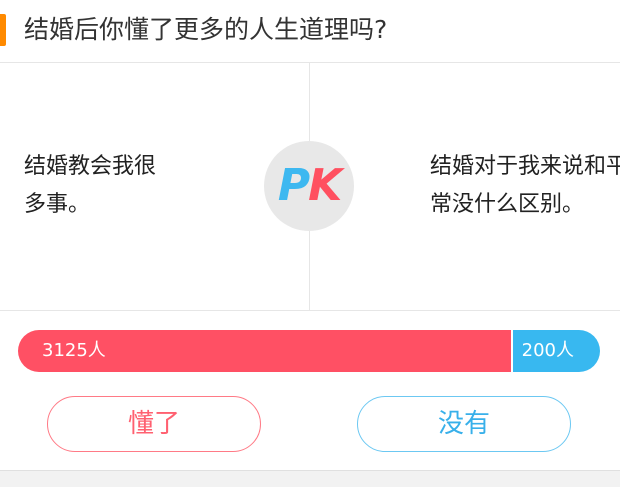 This screenshot has width=620, height=487. What do you see at coordinates (310, 478) in the screenshot?
I see `bottom-separator` at bounding box center [310, 478].